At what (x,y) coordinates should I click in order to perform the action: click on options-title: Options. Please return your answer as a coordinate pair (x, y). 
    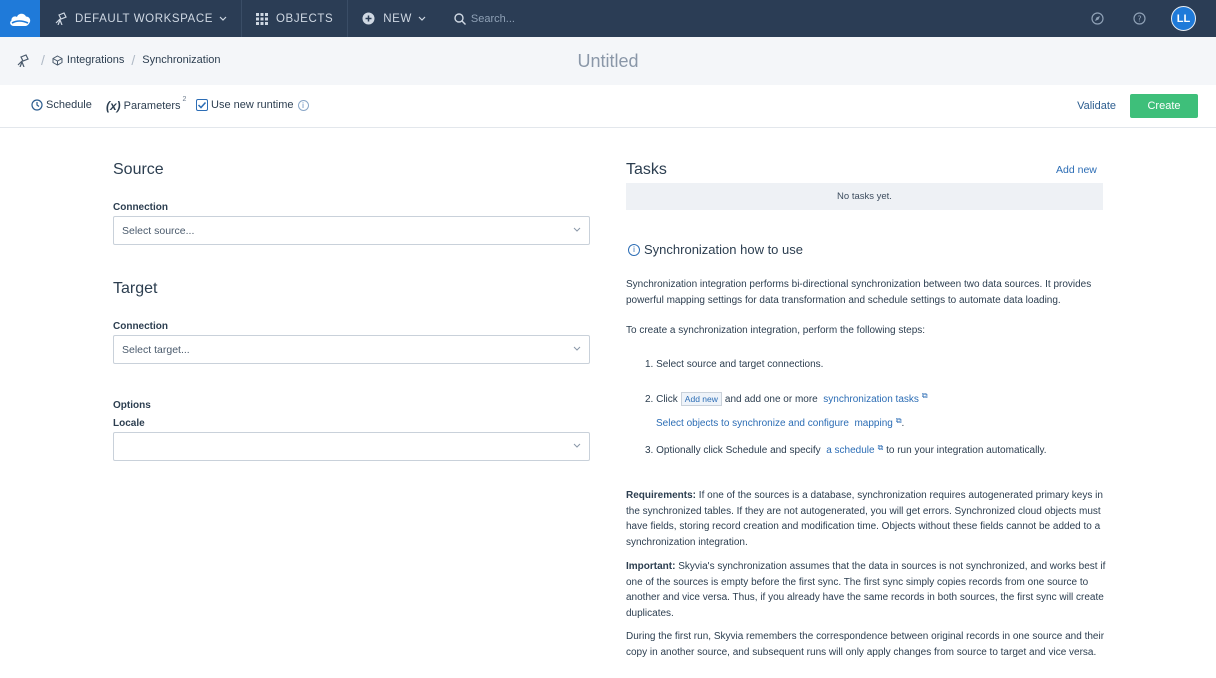
    Looking at the image, I should click on (132, 405).